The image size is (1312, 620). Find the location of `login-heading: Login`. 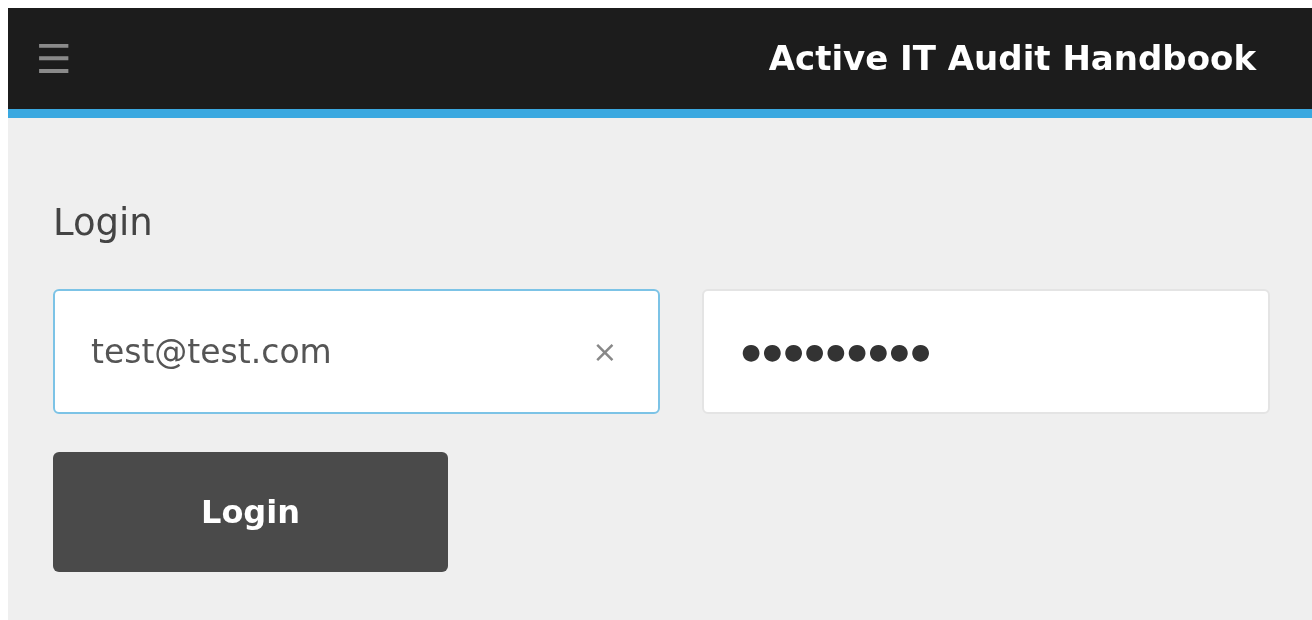

login-heading: Login is located at coordinates (103, 222).